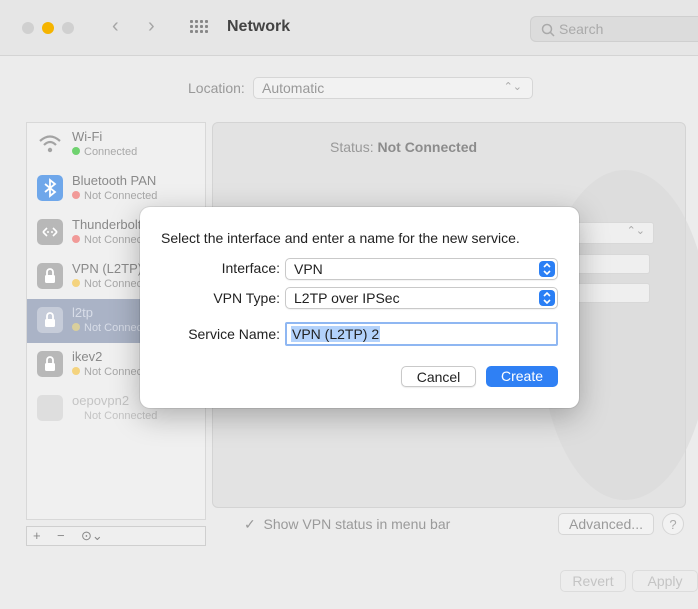 Image resolution: width=698 pixels, height=609 pixels. Describe the element at coordinates (308, 269) in the screenshot. I see `interface-value: VPN` at that location.